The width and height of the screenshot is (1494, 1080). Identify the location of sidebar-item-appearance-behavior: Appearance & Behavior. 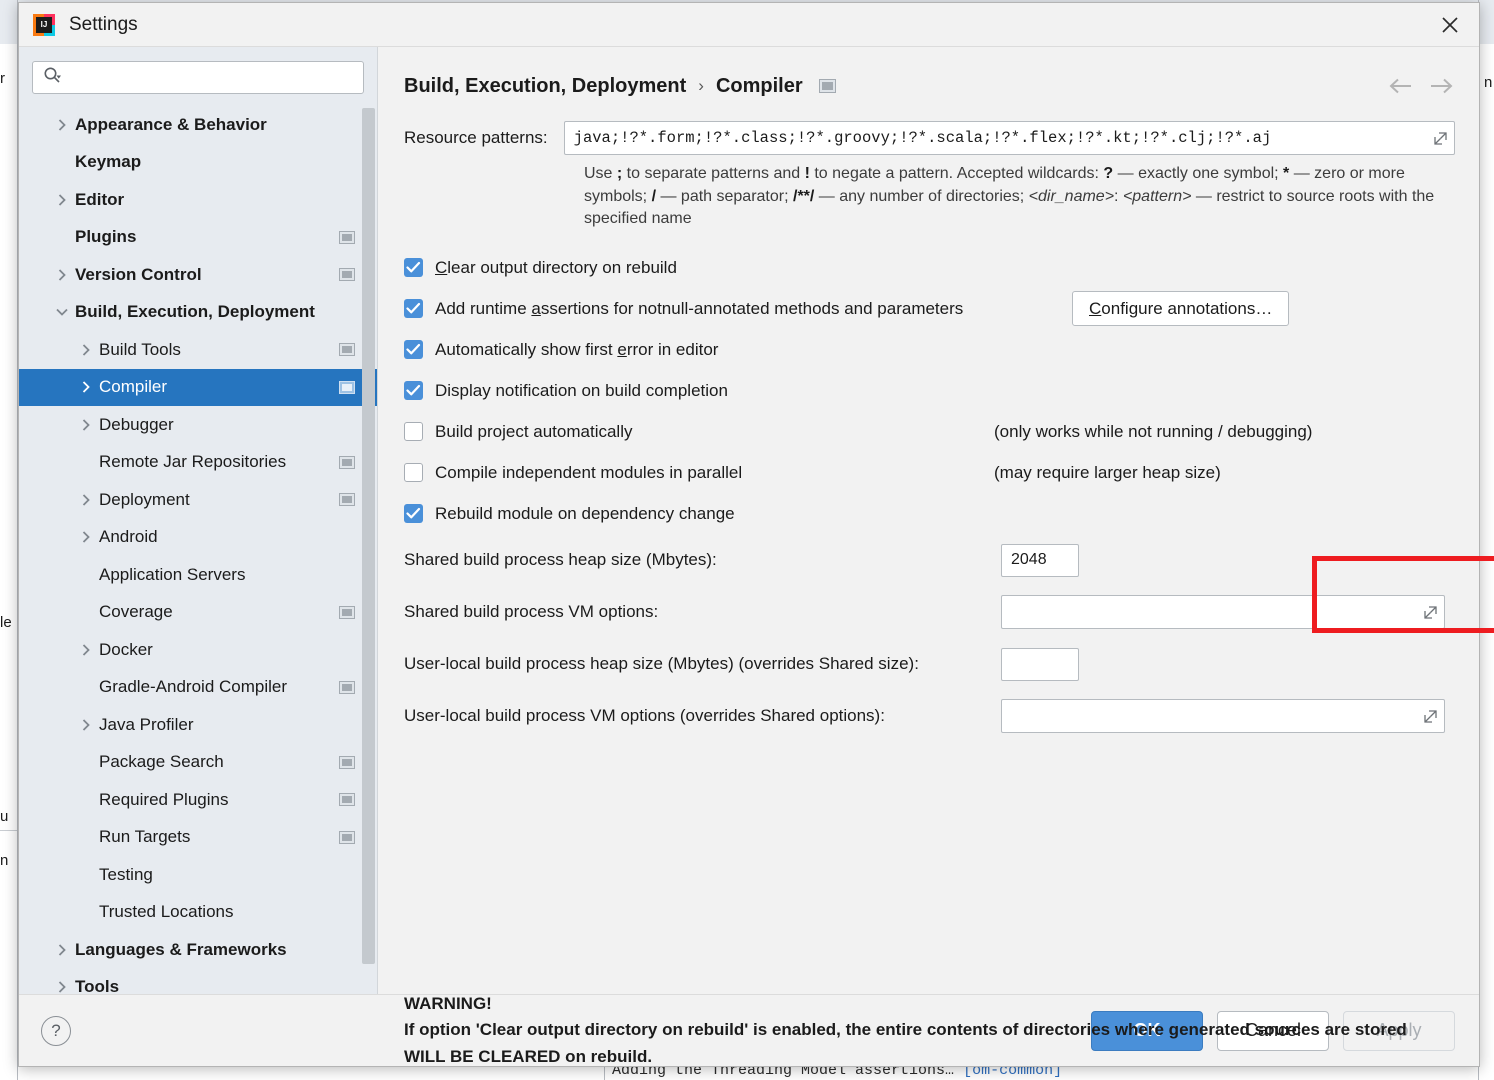
(198, 125).